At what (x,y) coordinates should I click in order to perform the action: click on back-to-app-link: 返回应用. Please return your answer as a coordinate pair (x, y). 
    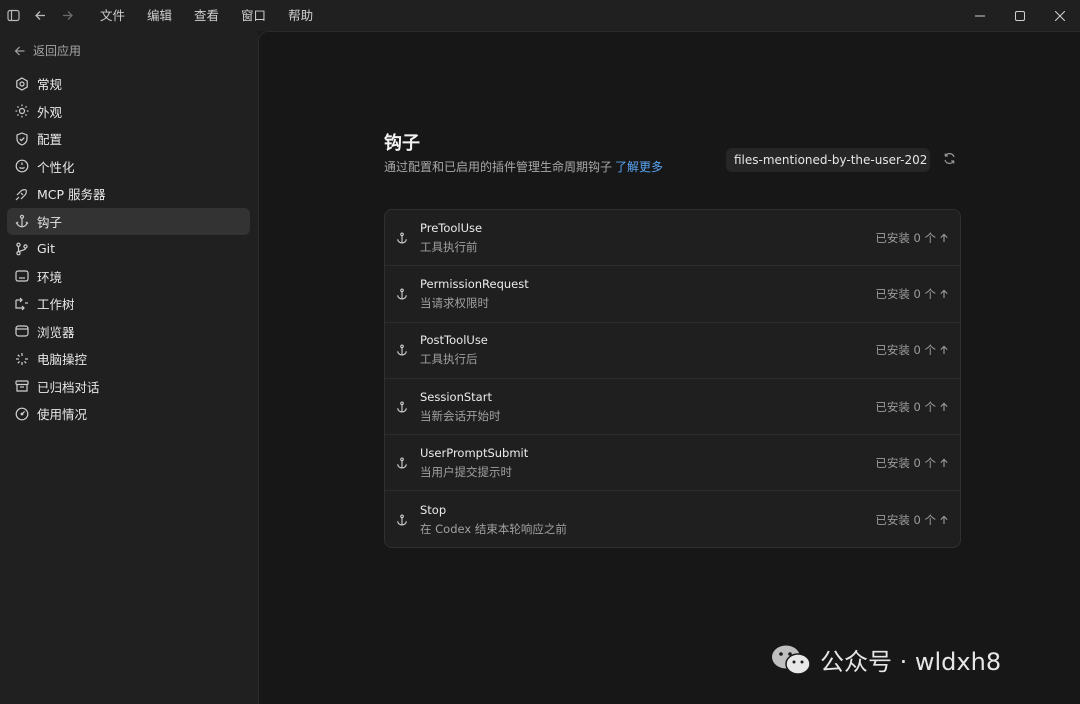
    Looking at the image, I should click on (47, 50).